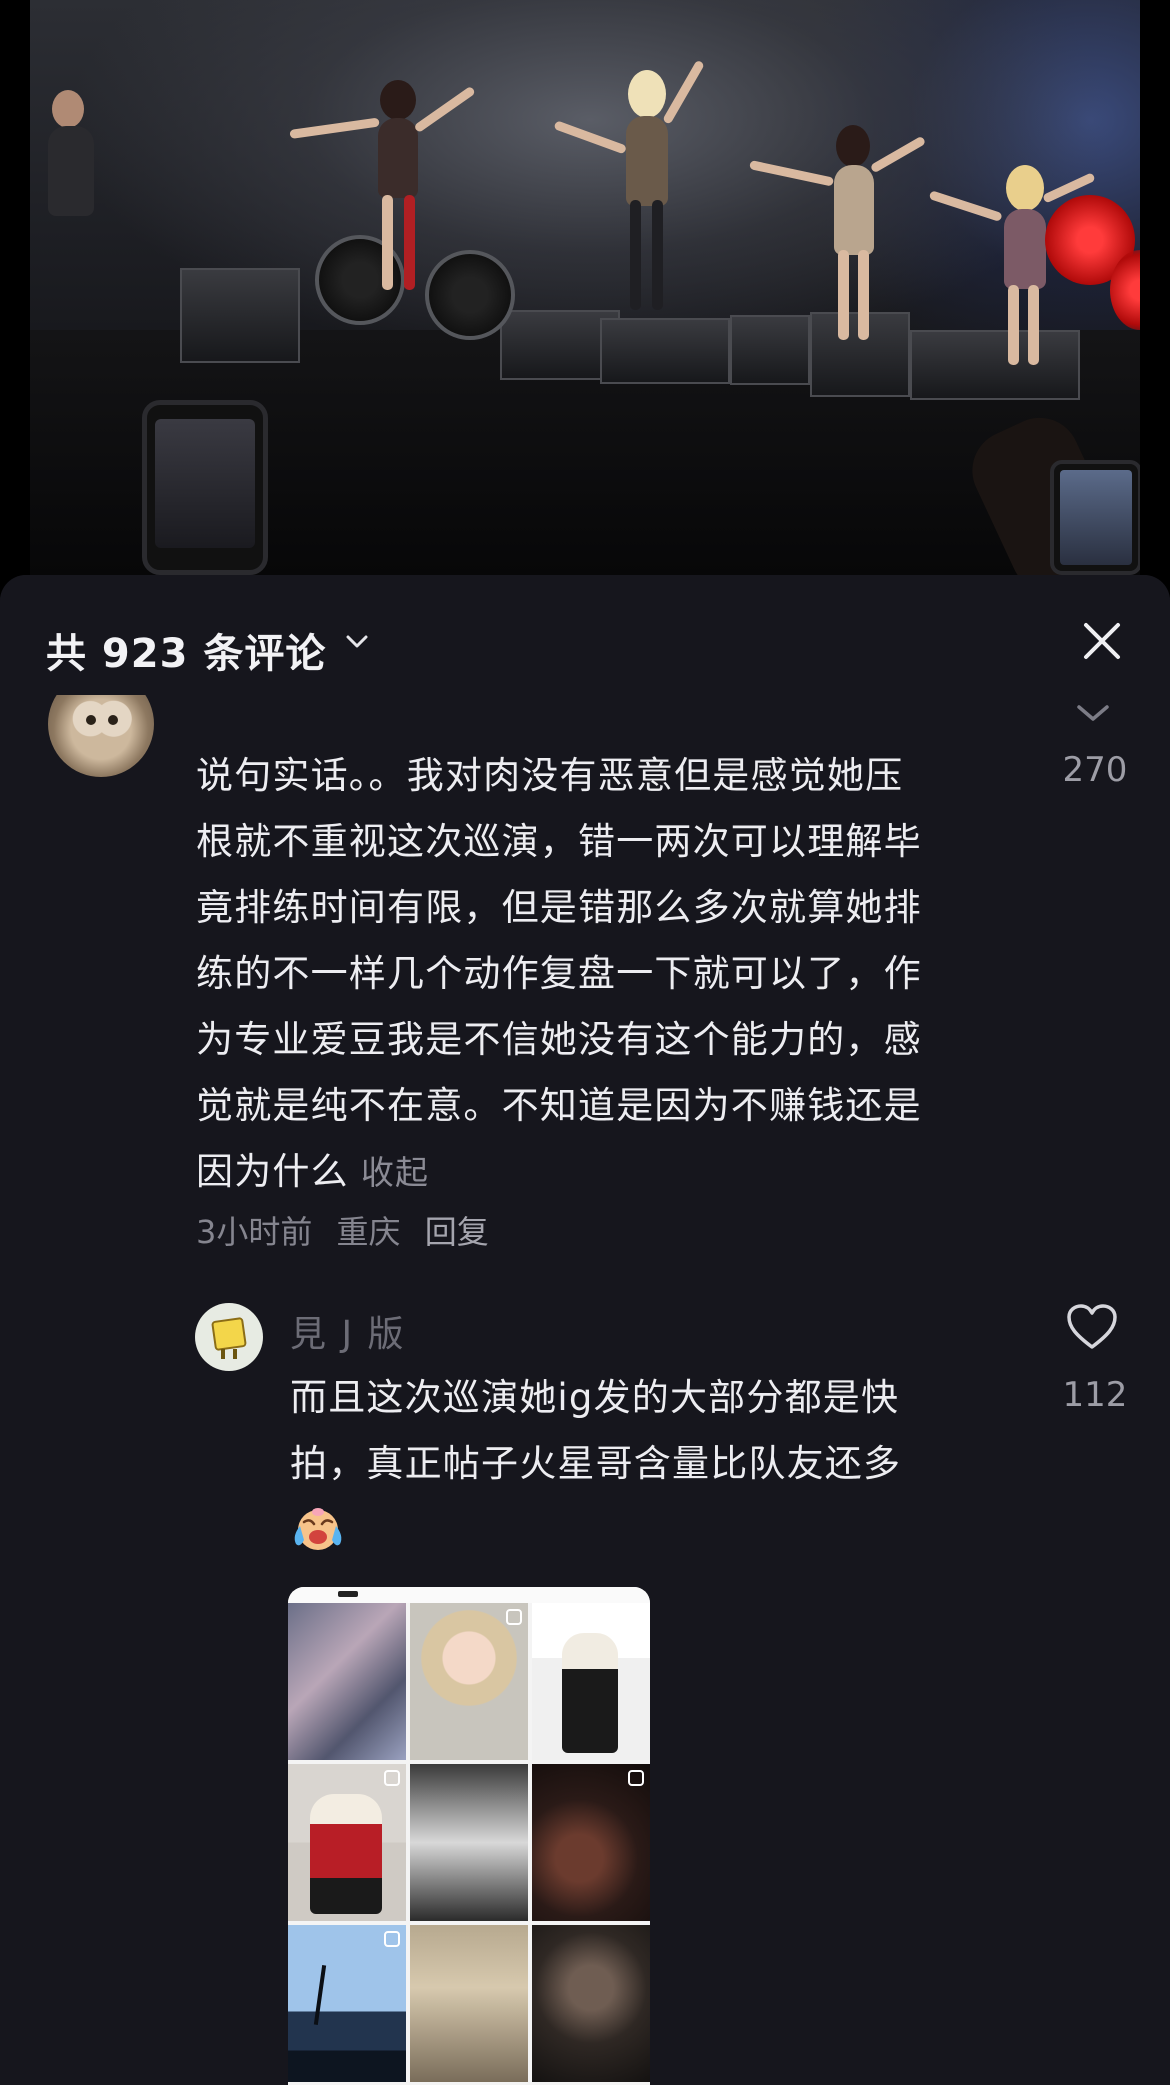 The height and width of the screenshot is (2085, 1170). What do you see at coordinates (1095, 770) in the screenshot?
I see `like-count: 270` at bounding box center [1095, 770].